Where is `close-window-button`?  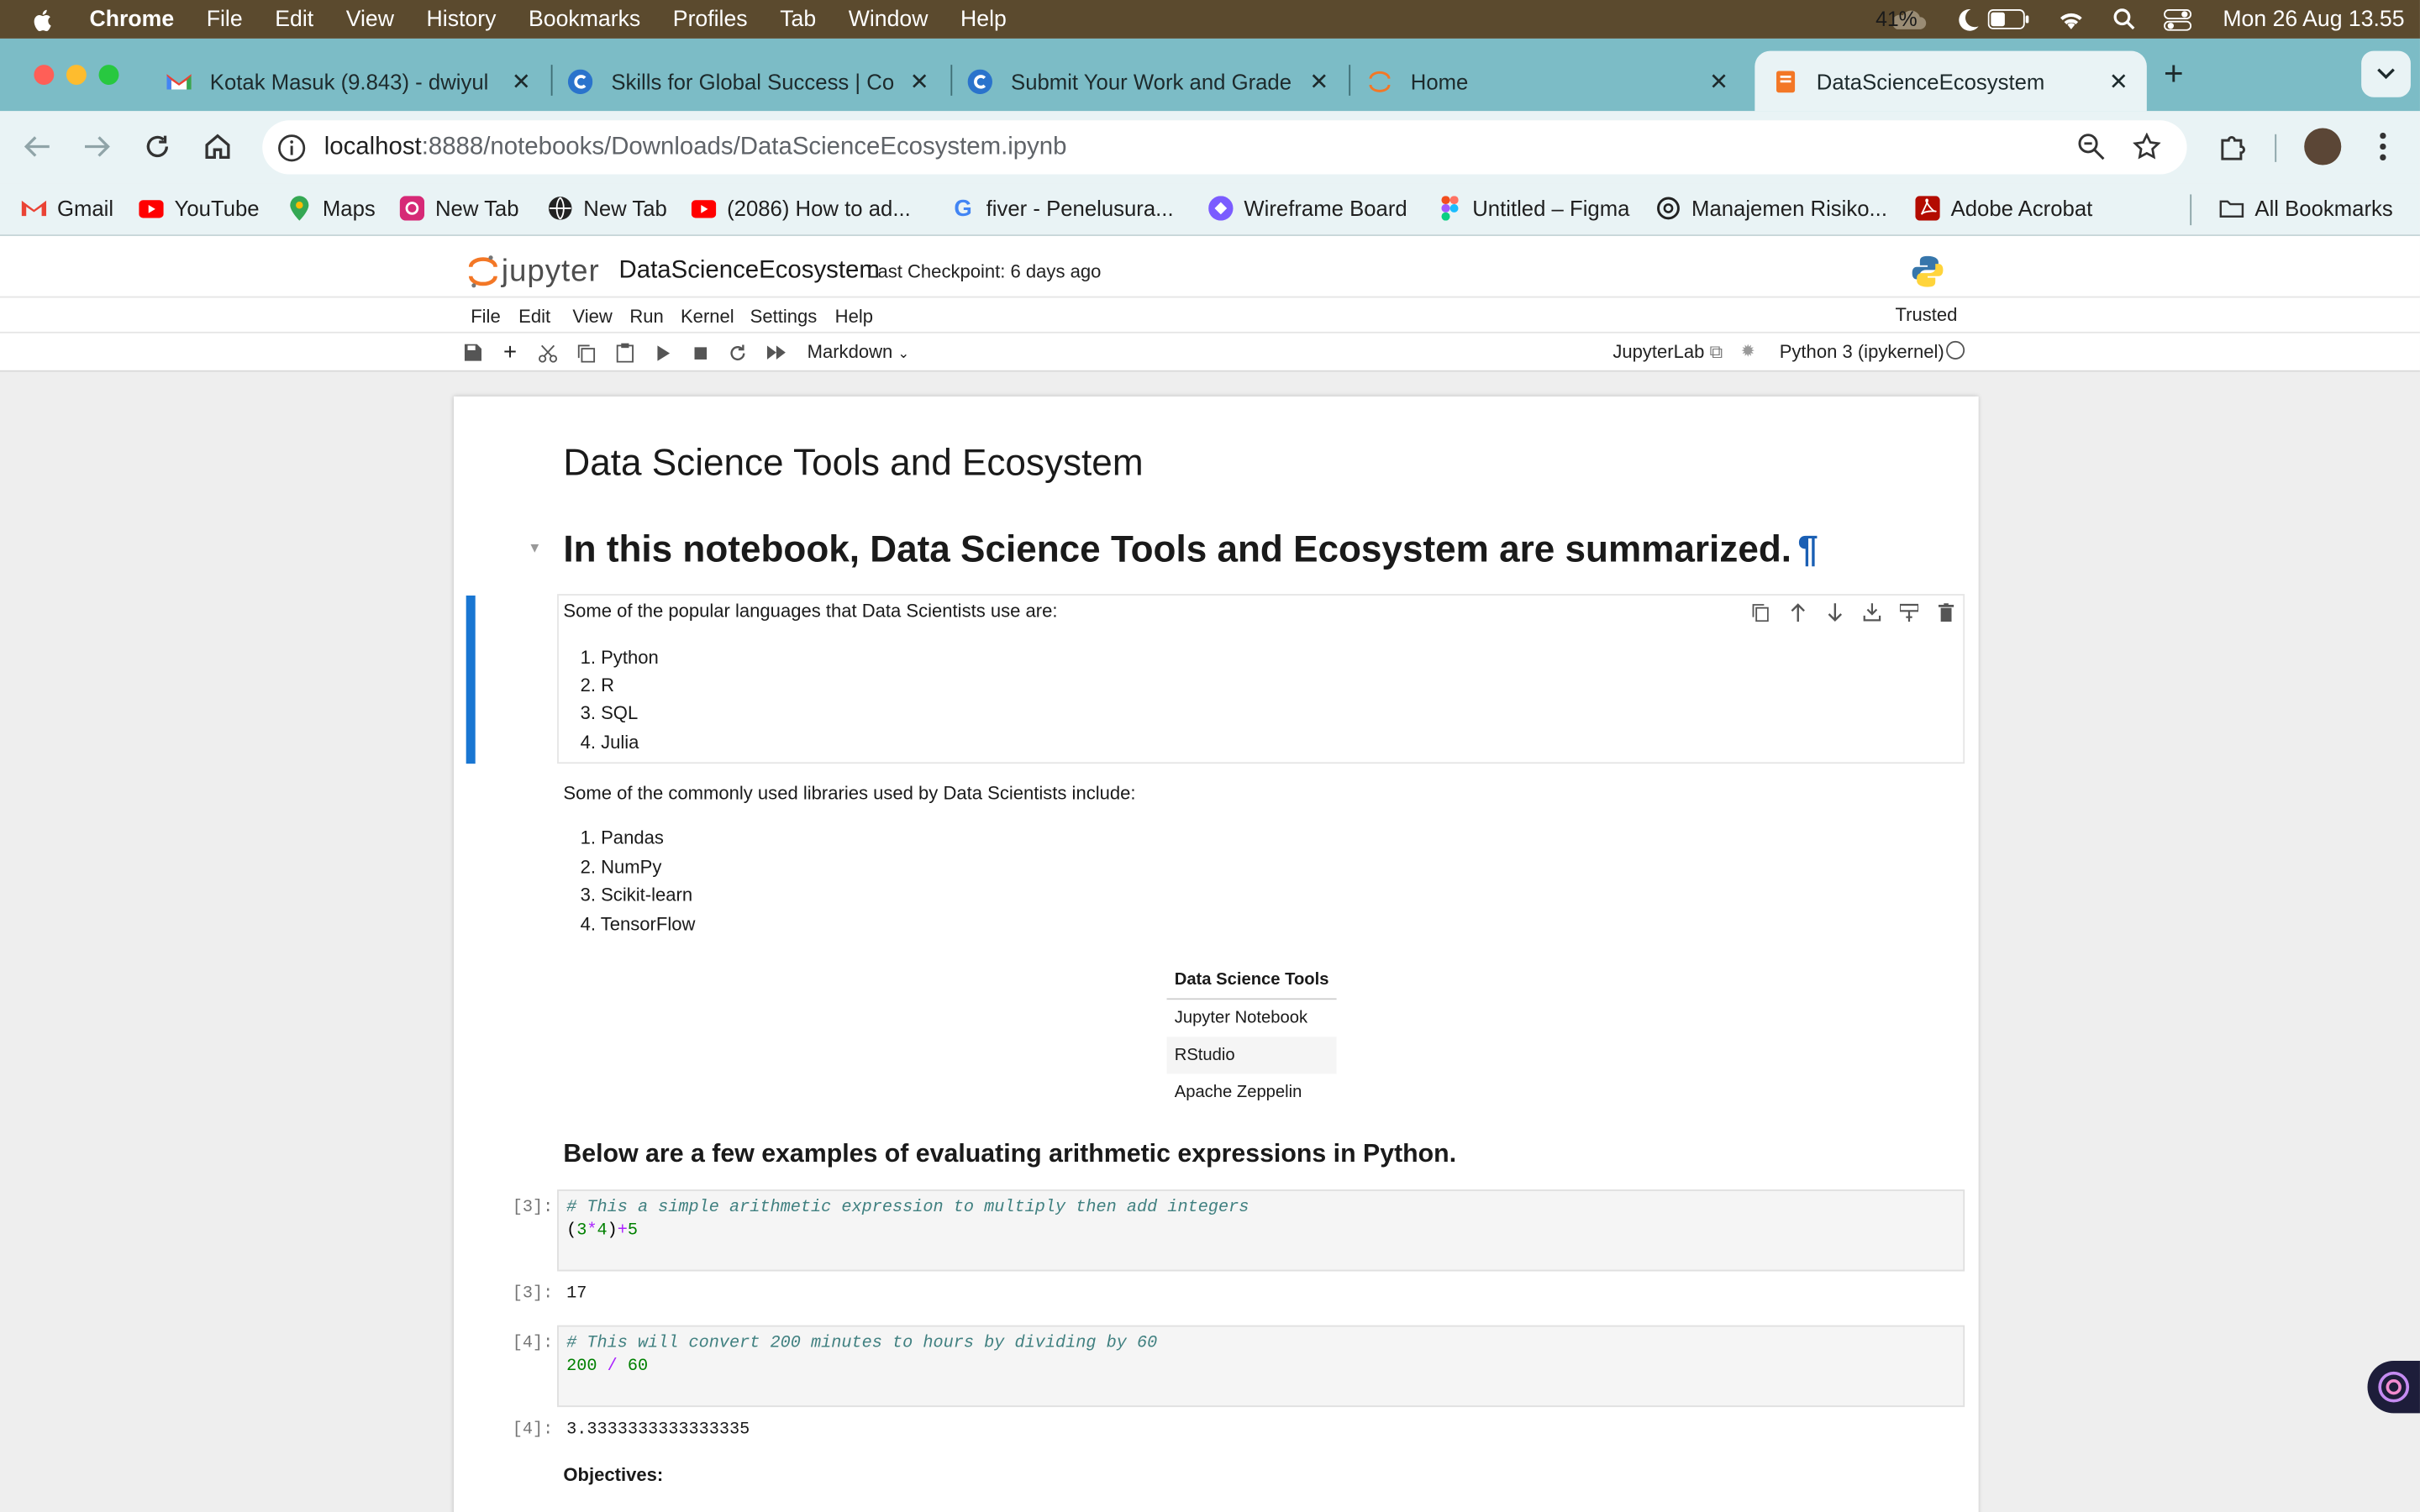 close-window-button is located at coordinates (44, 75).